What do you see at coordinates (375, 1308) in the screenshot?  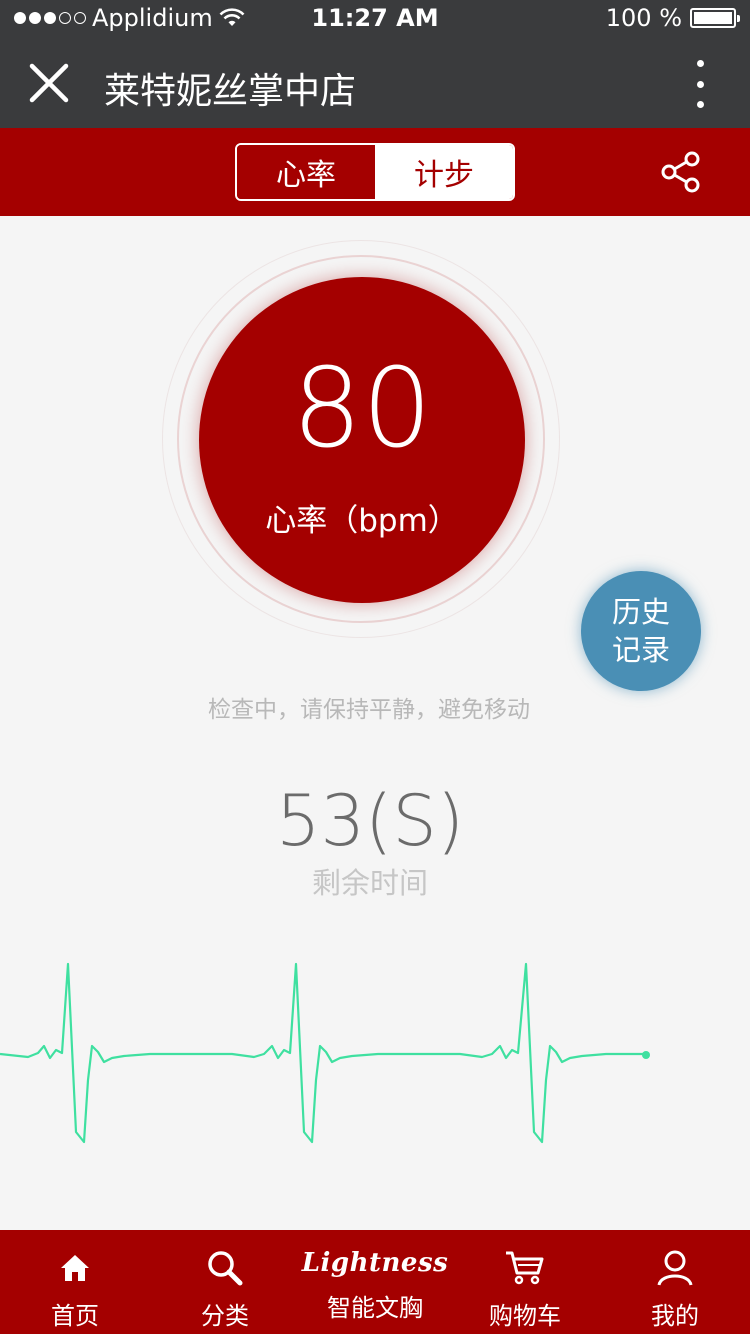 I see `tab-smart-bra-label: 智能文胸` at bounding box center [375, 1308].